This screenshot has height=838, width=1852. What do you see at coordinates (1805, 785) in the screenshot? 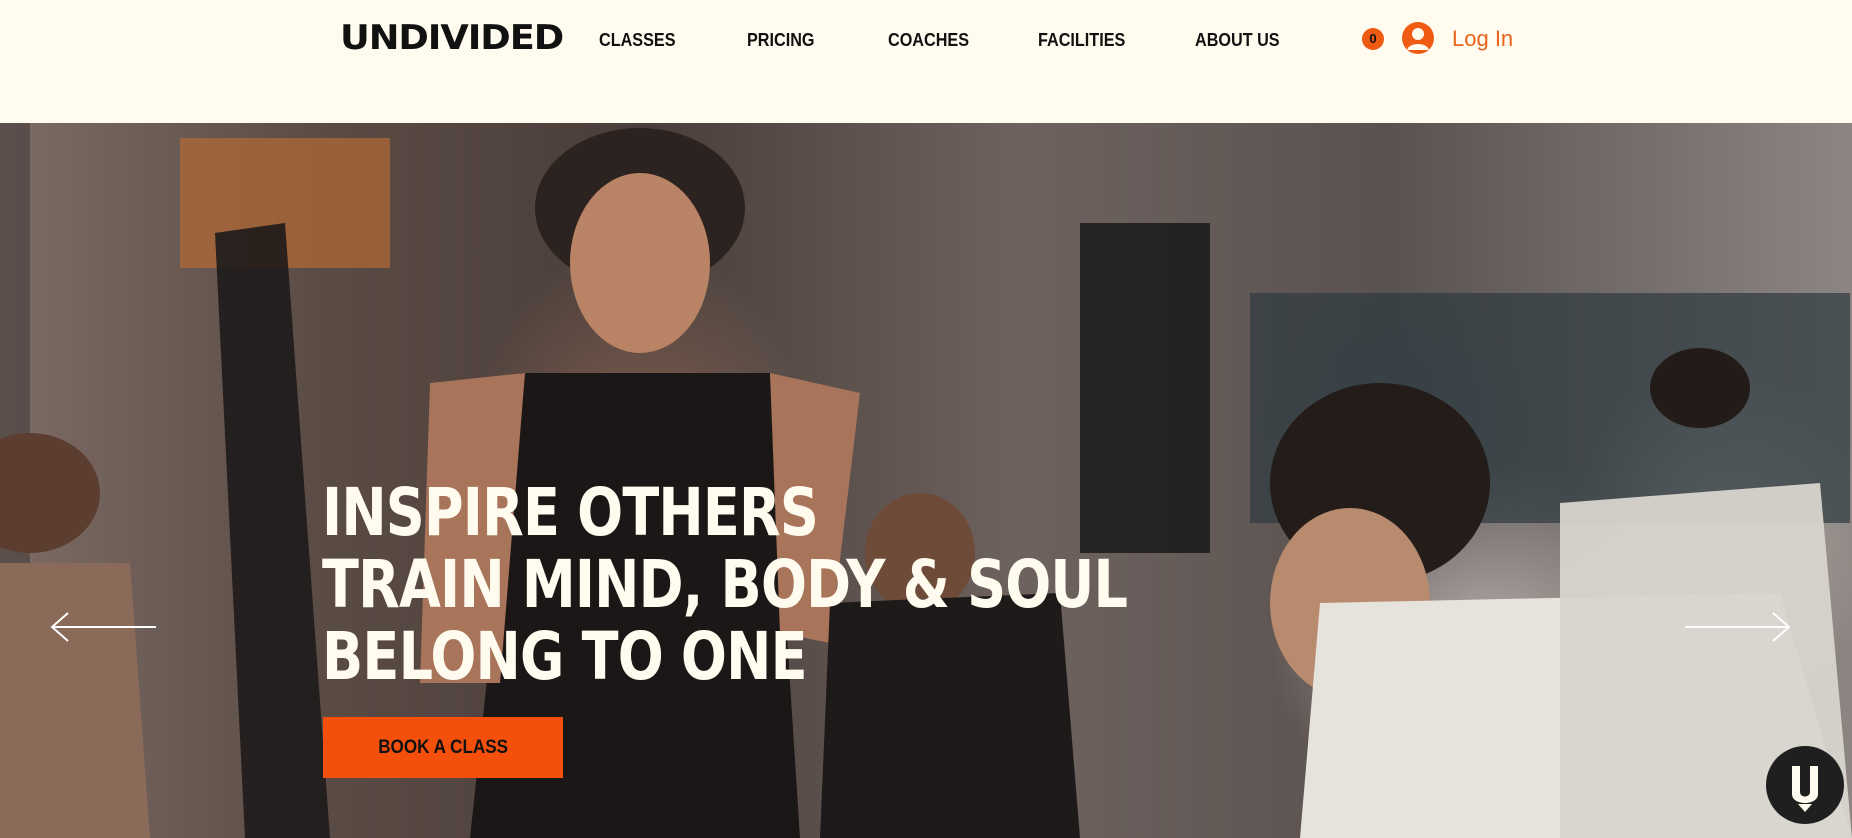
I see `chat-widget-icon` at bounding box center [1805, 785].